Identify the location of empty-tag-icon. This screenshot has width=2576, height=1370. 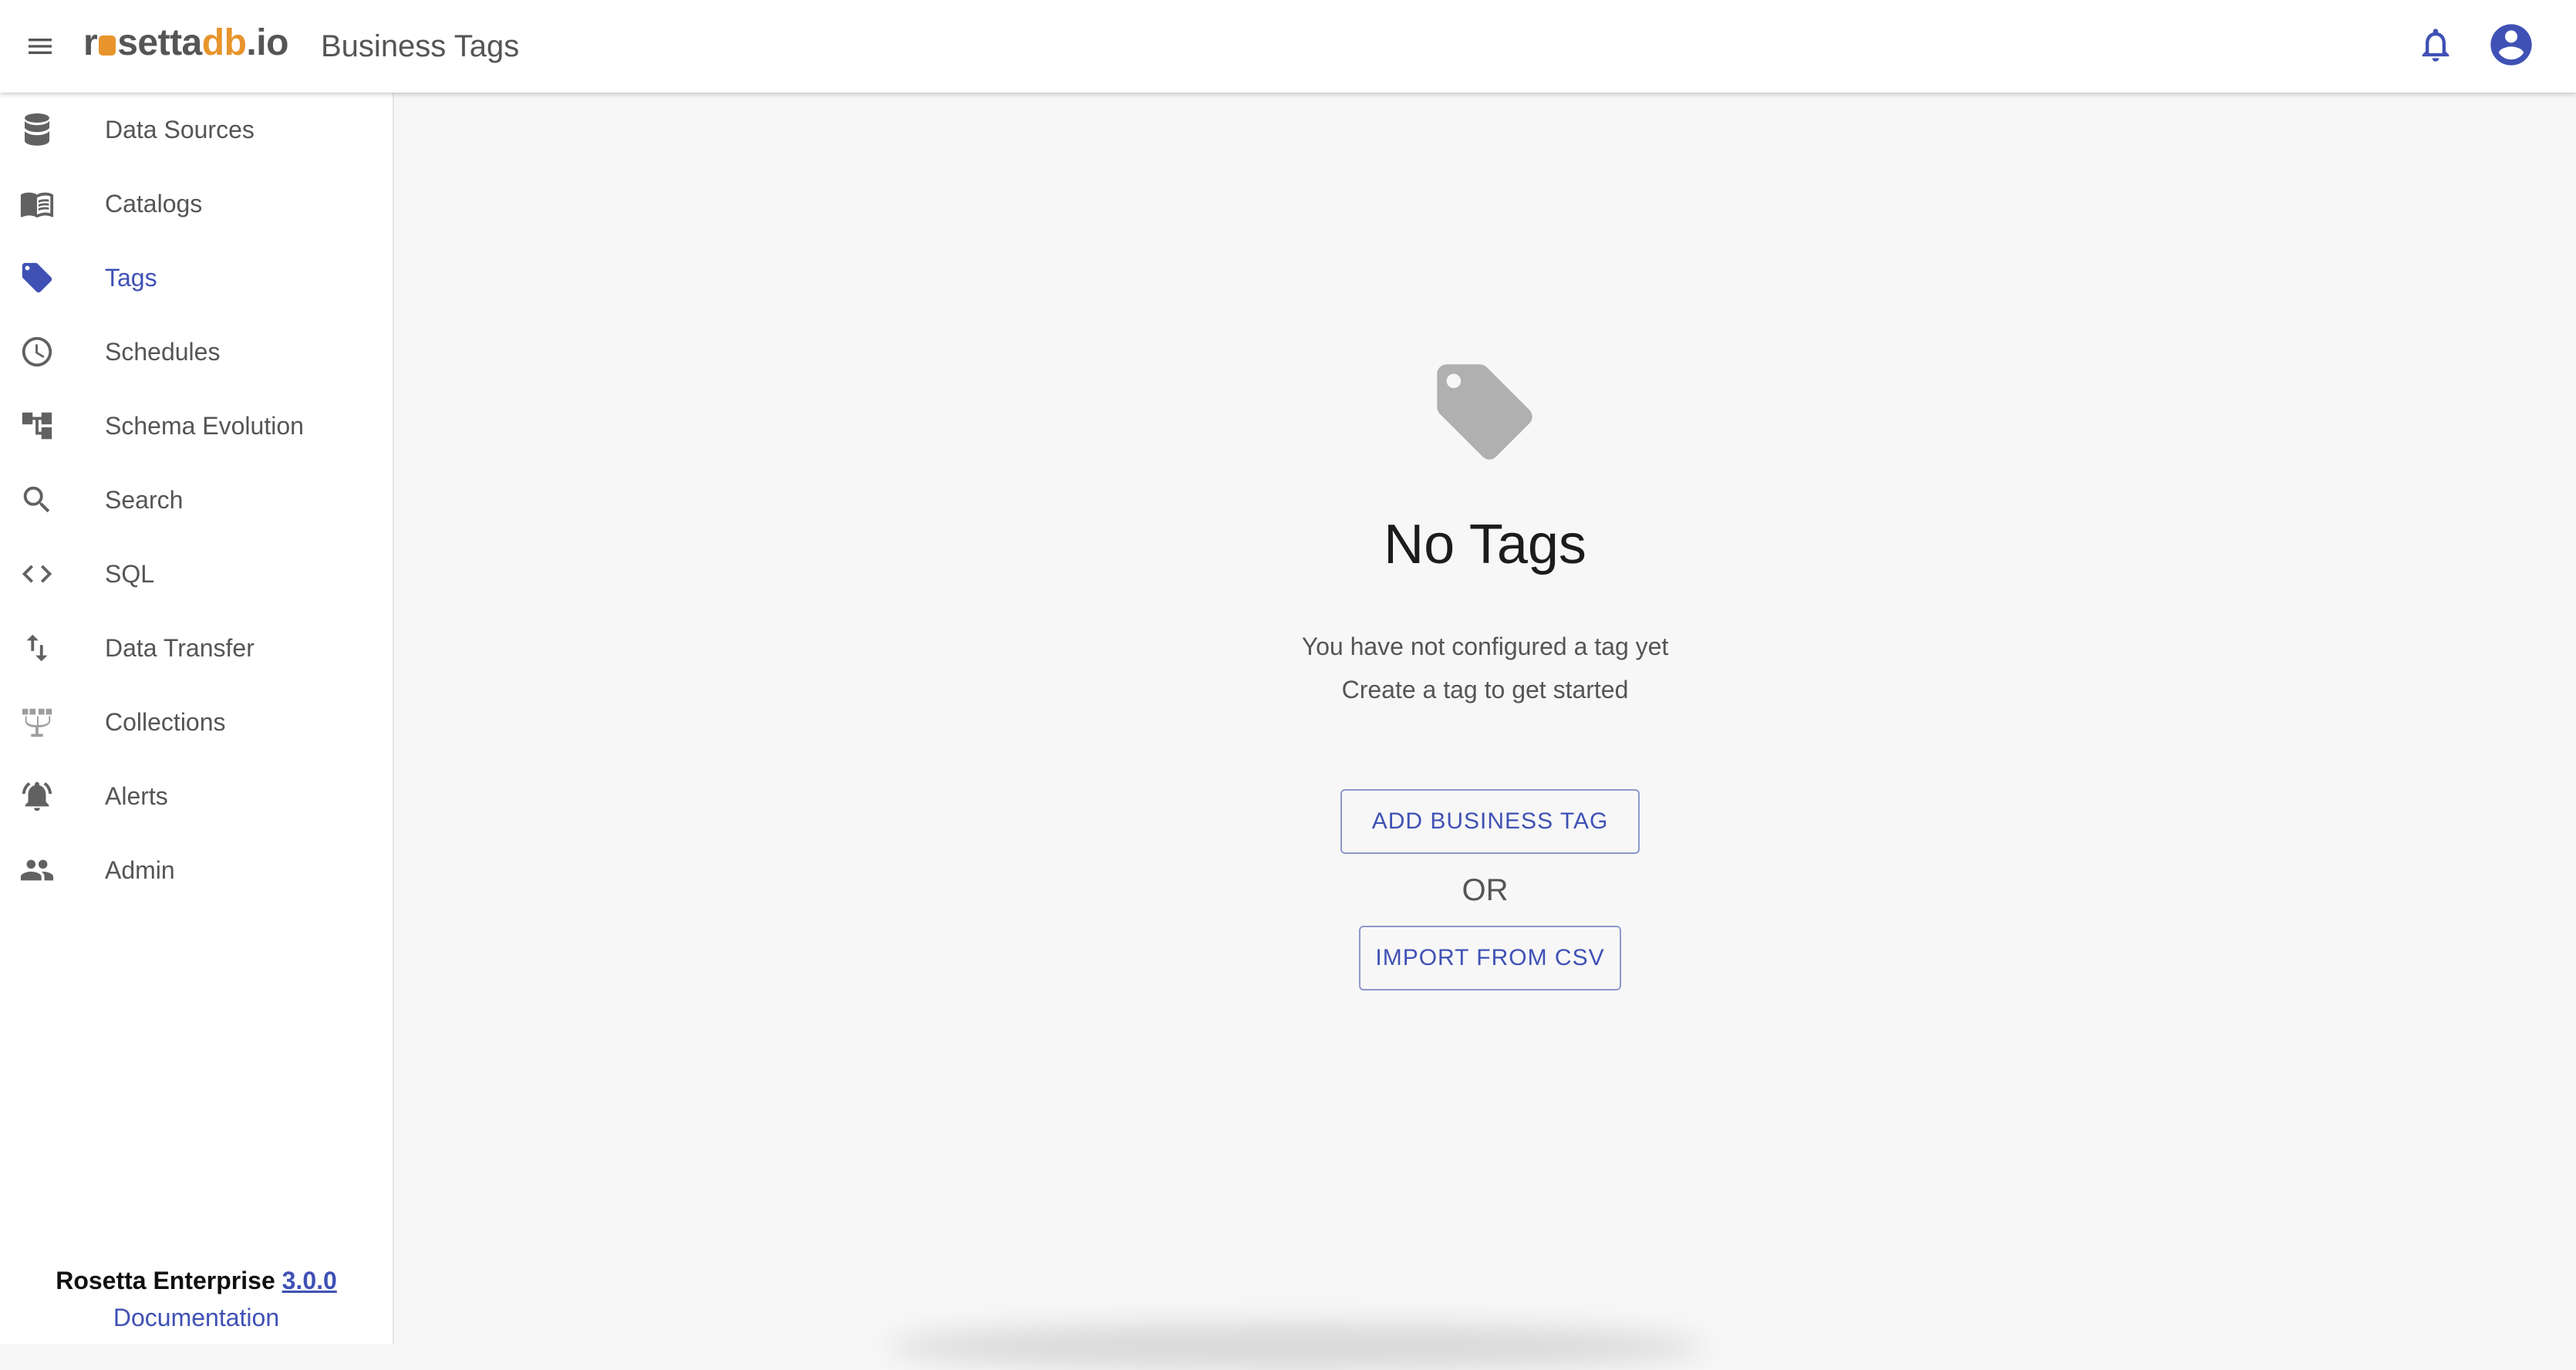
(1485, 412).